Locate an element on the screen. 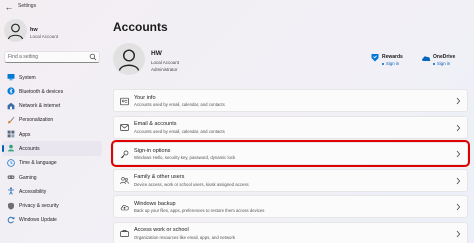 The width and height of the screenshot is (474, 243). onedrive-title: OneDrive is located at coordinates (444, 57).